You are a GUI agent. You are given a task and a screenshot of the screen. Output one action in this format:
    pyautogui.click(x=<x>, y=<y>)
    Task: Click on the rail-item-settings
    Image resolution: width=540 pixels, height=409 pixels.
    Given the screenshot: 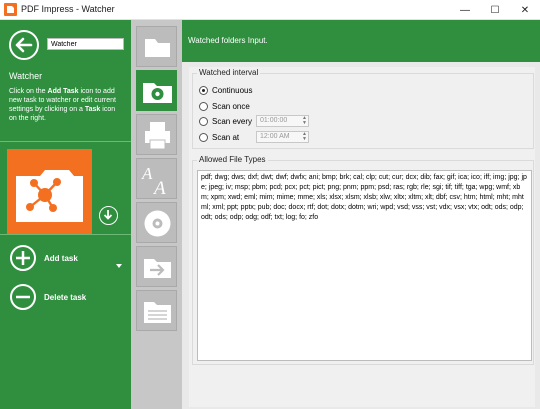 What is the action you would take?
    pyautogui.click(x=156, y=90)
    